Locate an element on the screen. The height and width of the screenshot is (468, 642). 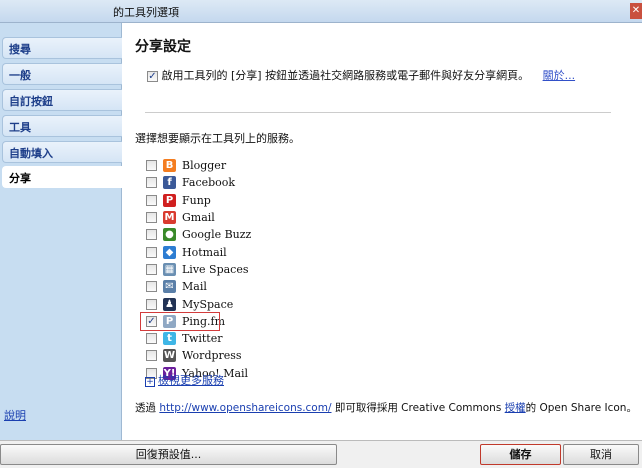
plus-icon: + is located at coordinates (150, 382).